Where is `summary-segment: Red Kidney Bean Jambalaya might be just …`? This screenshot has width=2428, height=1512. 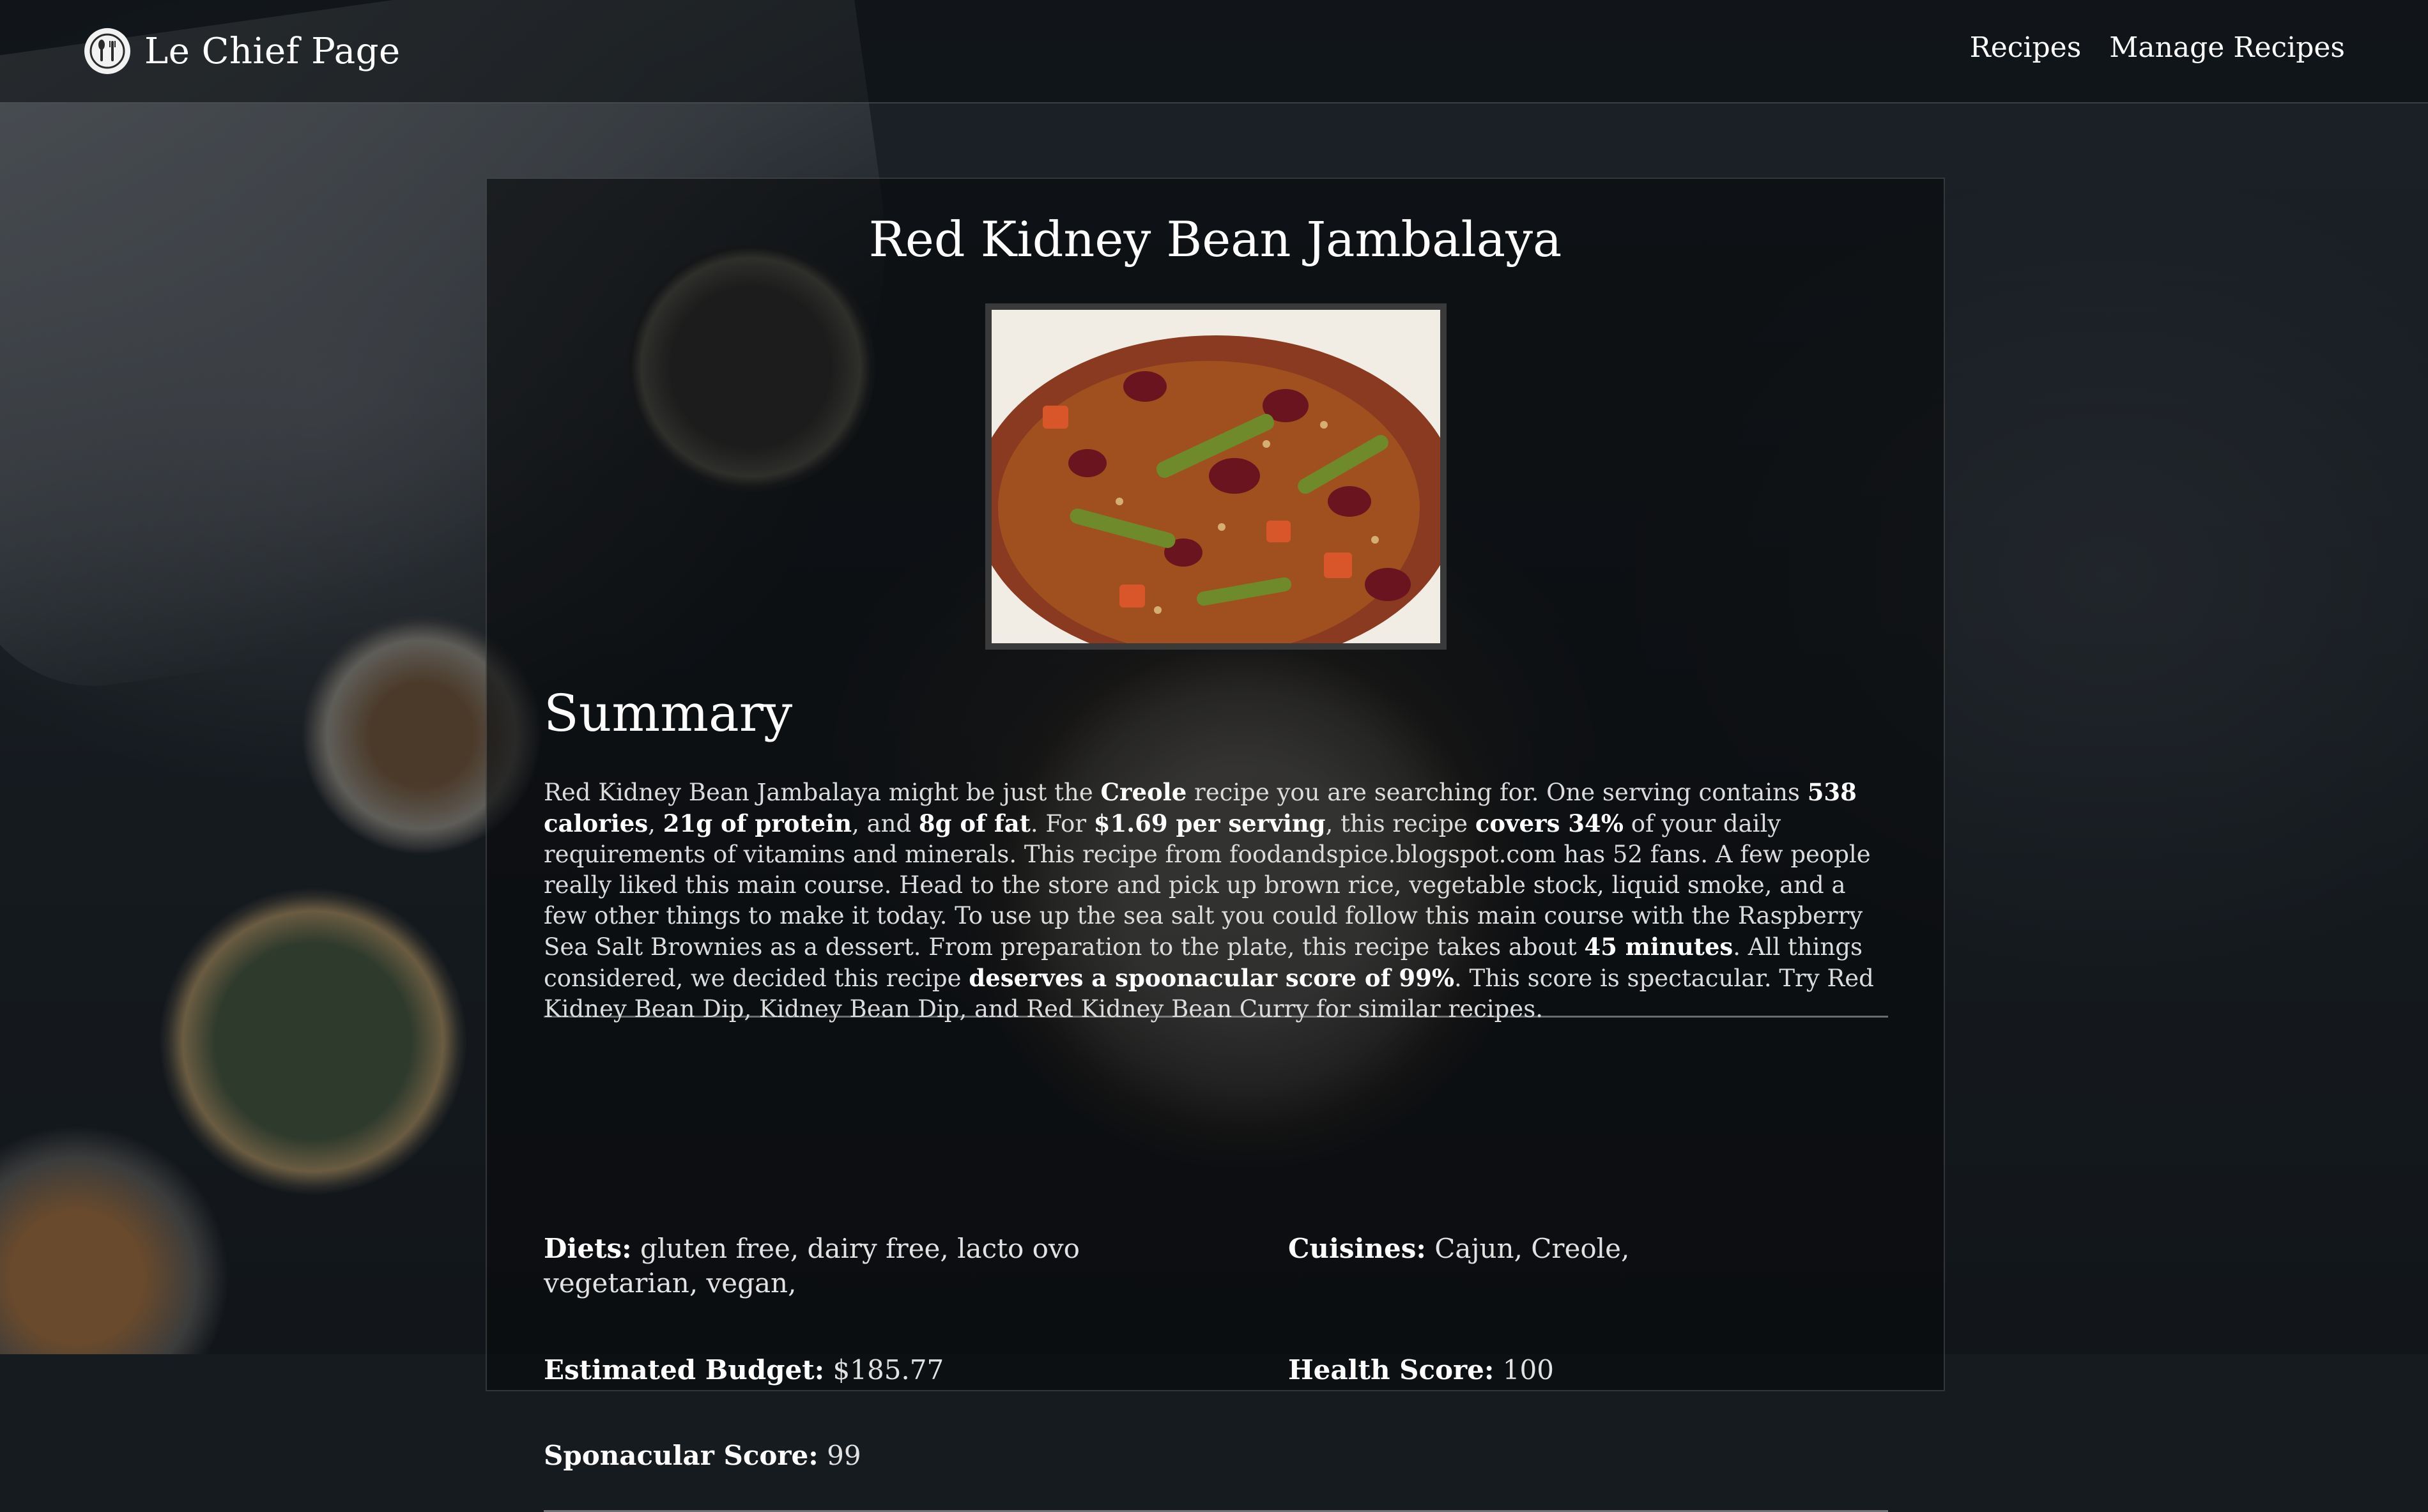
summary-segment: Red Kidney Bean Jambalaya might be just … is located at coordinates (822, 792).